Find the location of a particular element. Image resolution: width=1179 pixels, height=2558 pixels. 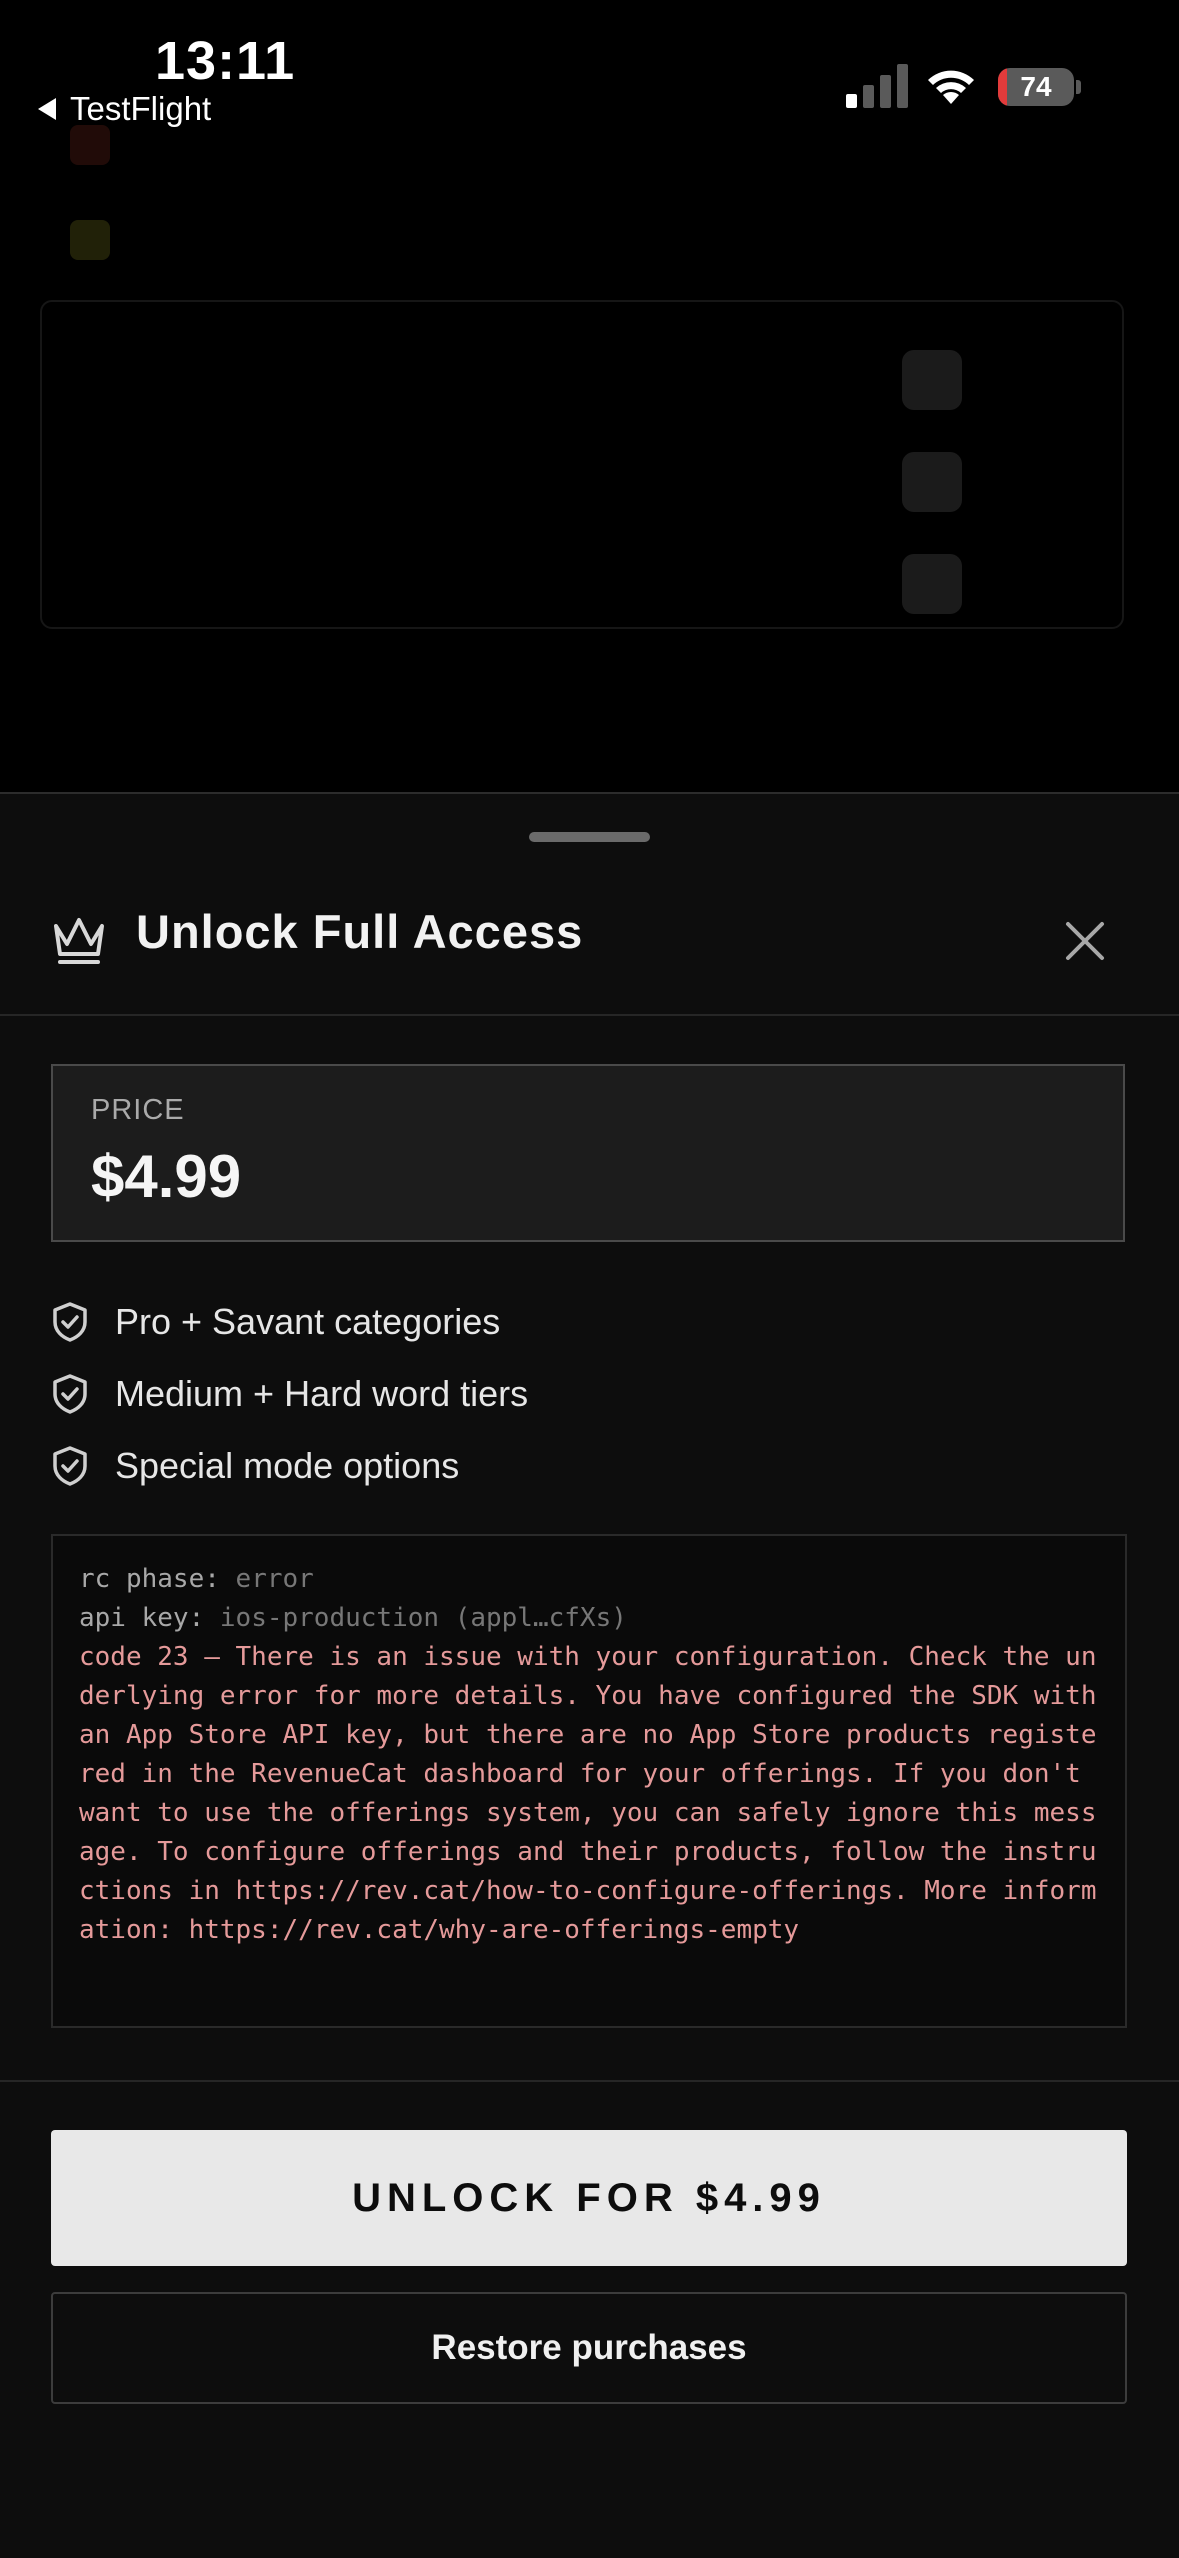

back-app-label: TestFlight is located at coordinates (141, 108).